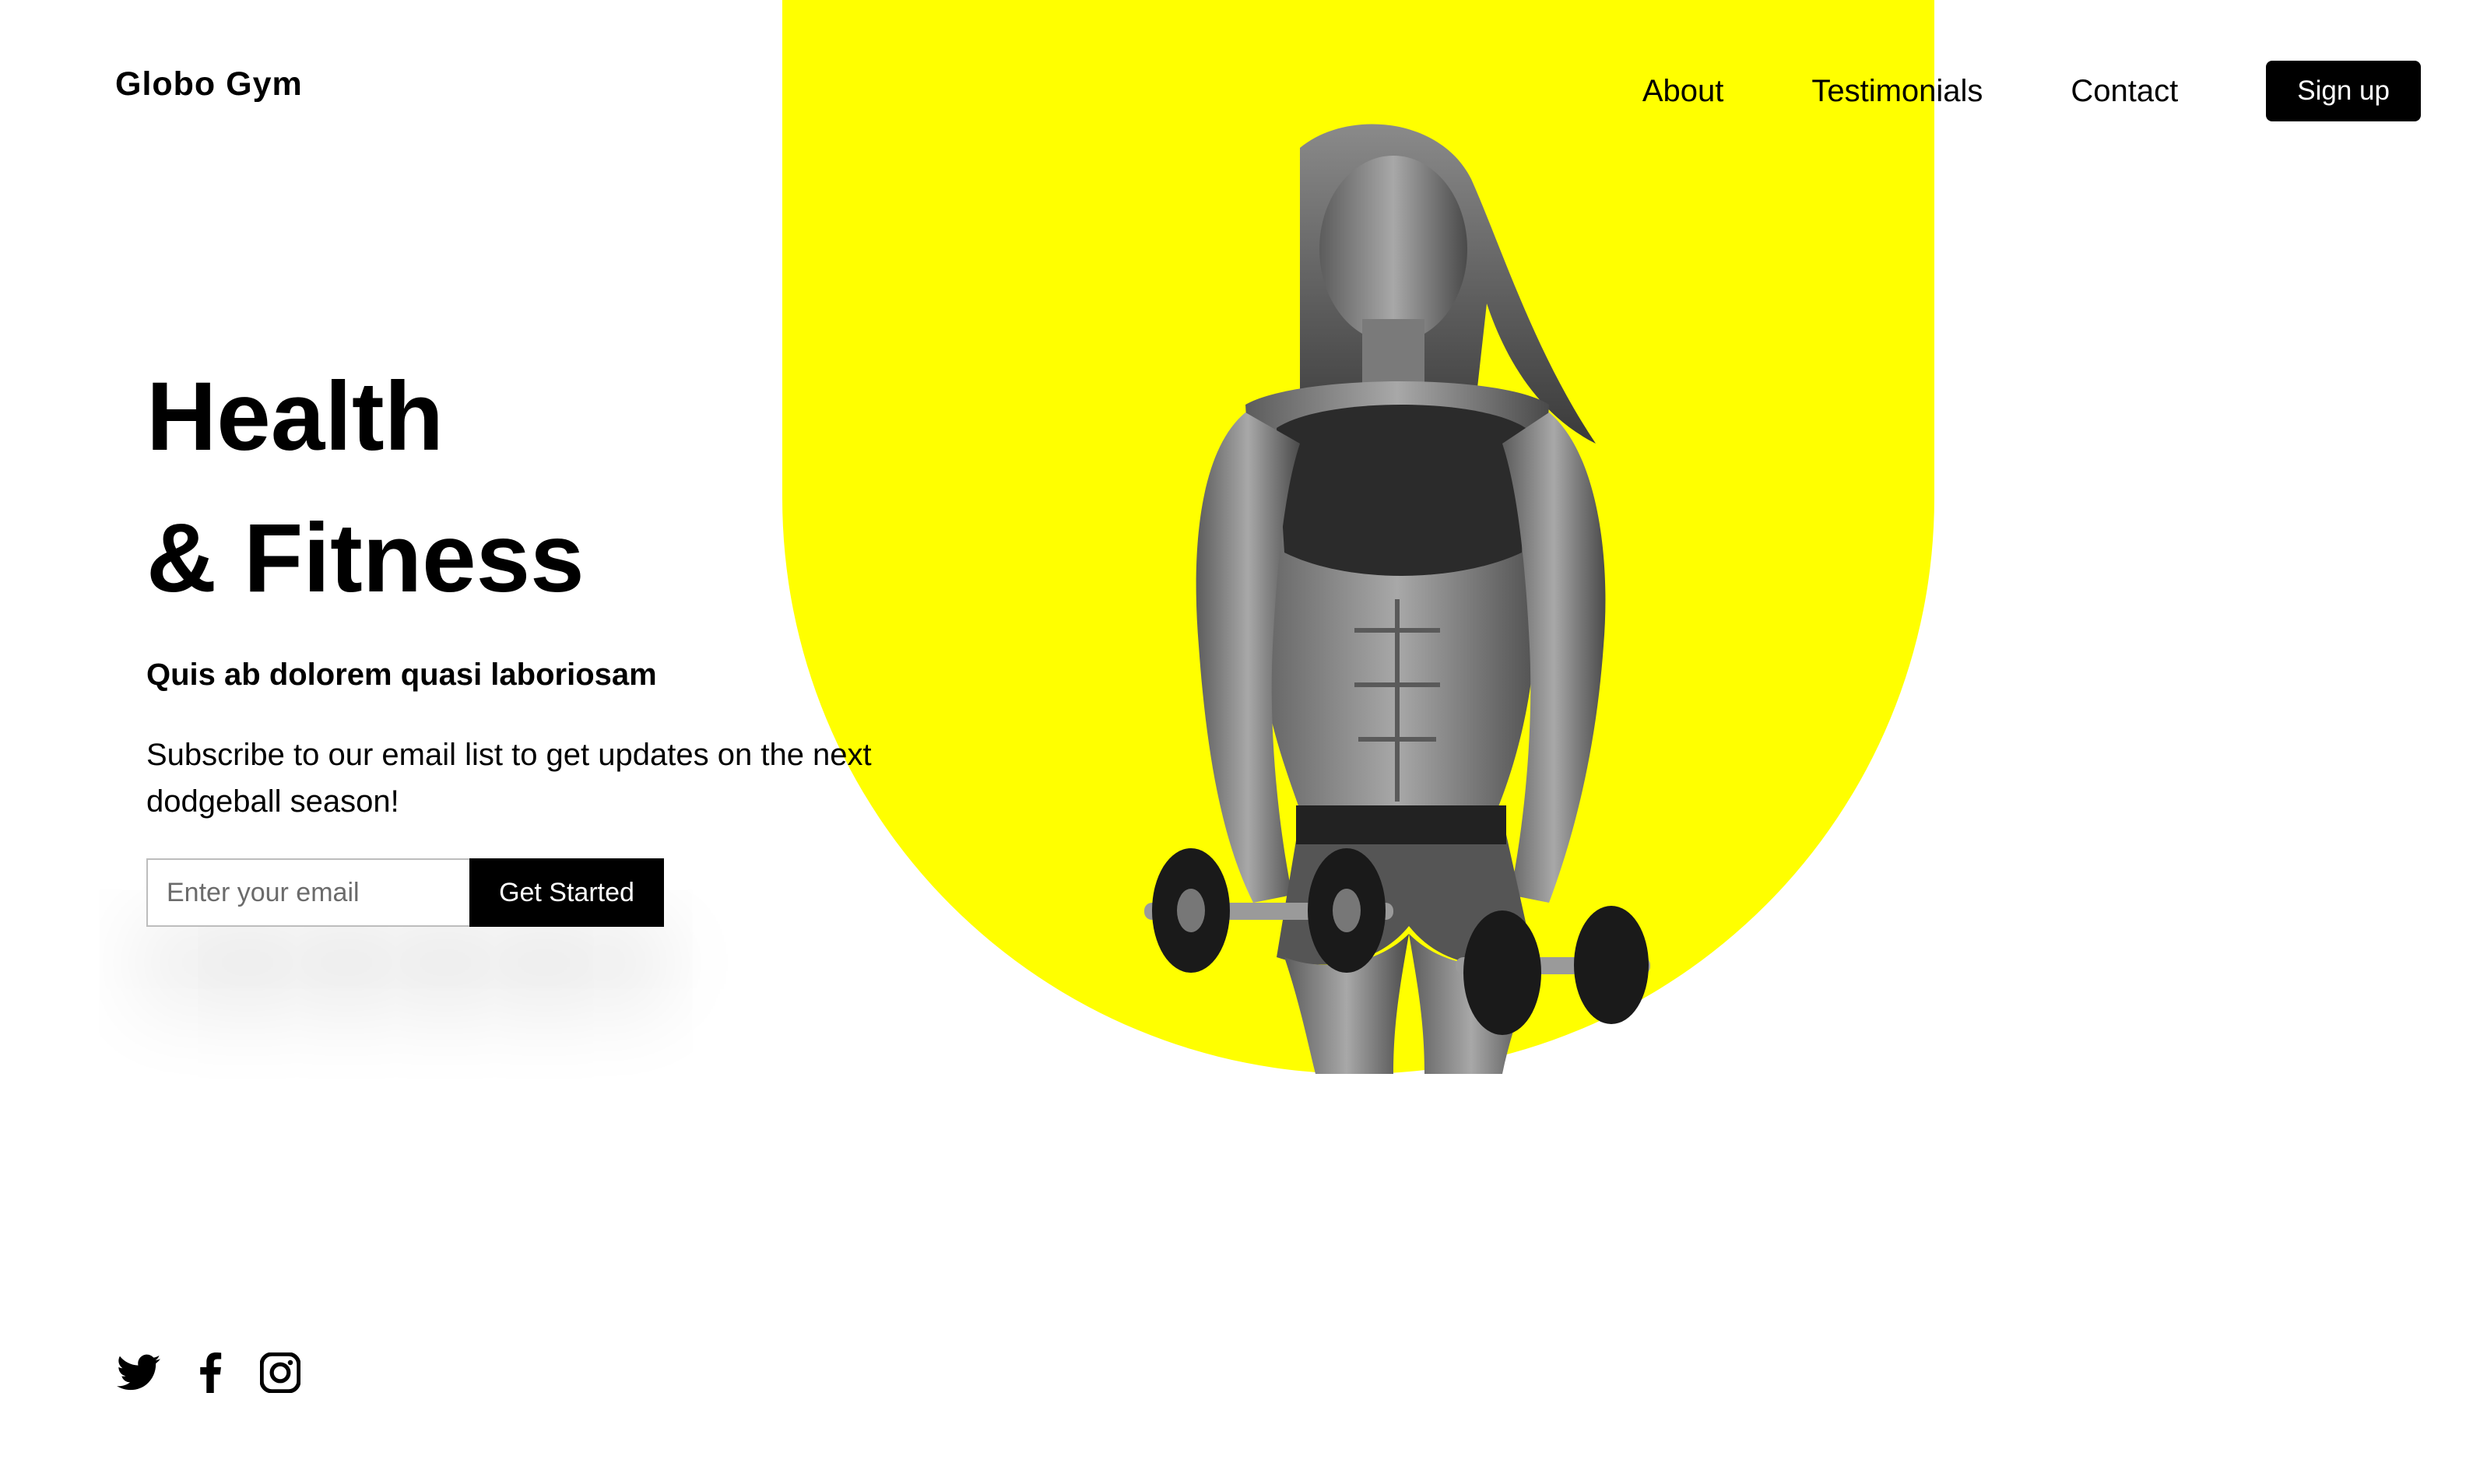  I want to click on nav-link-contact: Contact, so click(2124, 91).